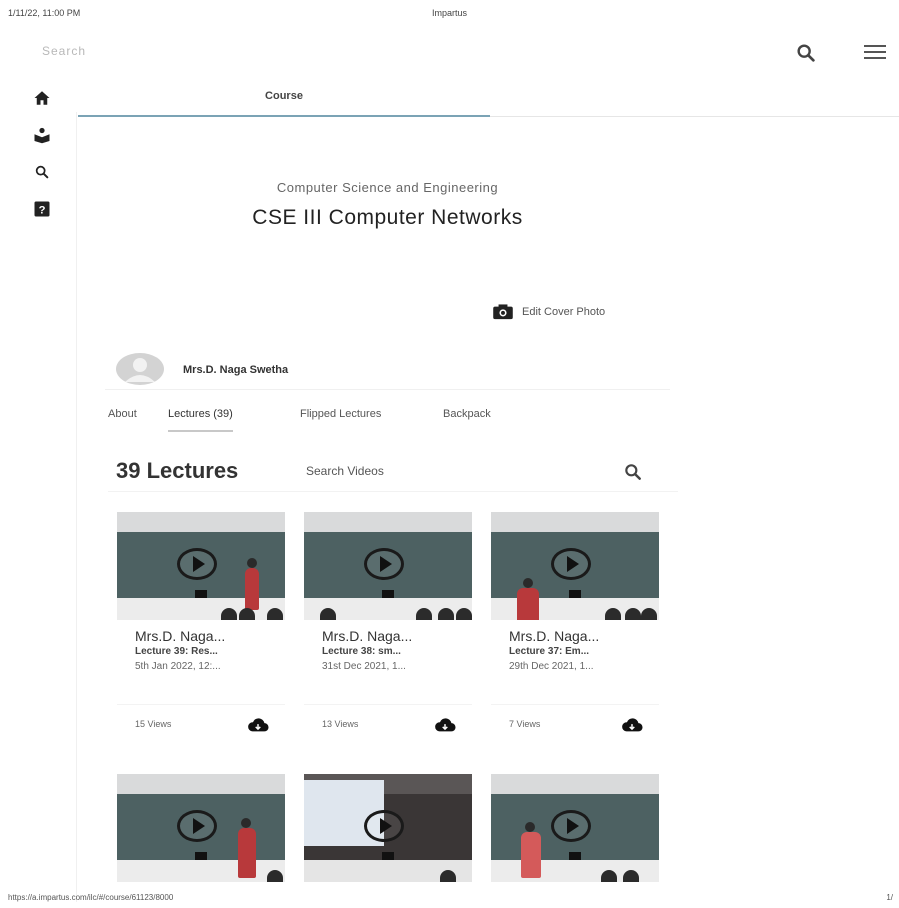  Describe the element at coordinates (64, 51) in the screenshot. I see `global-search-input: Search` at that location.